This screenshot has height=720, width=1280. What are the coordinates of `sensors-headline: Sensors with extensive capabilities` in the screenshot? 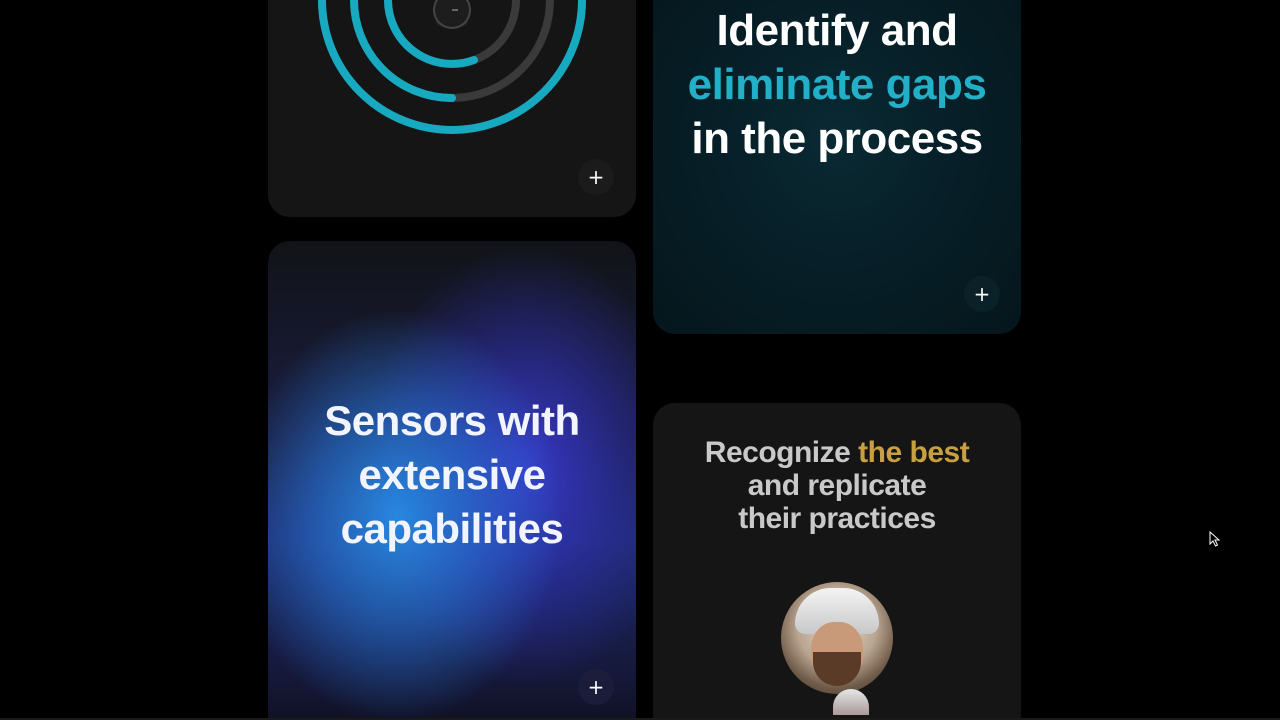 It's located at (452, 475).